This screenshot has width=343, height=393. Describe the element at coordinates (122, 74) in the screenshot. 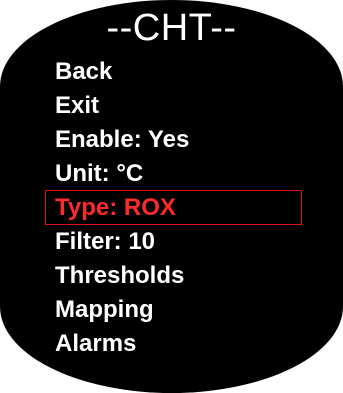

I see `menu-item-back: Back` at that location.